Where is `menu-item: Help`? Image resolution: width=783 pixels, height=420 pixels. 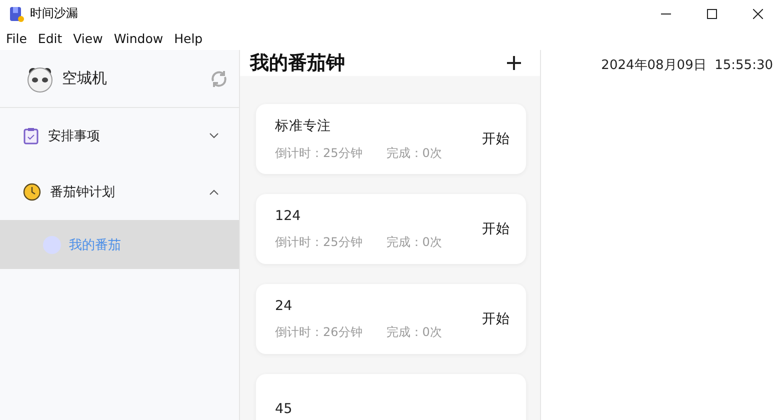 menu-item: Help is located at coordinates (188, 38).